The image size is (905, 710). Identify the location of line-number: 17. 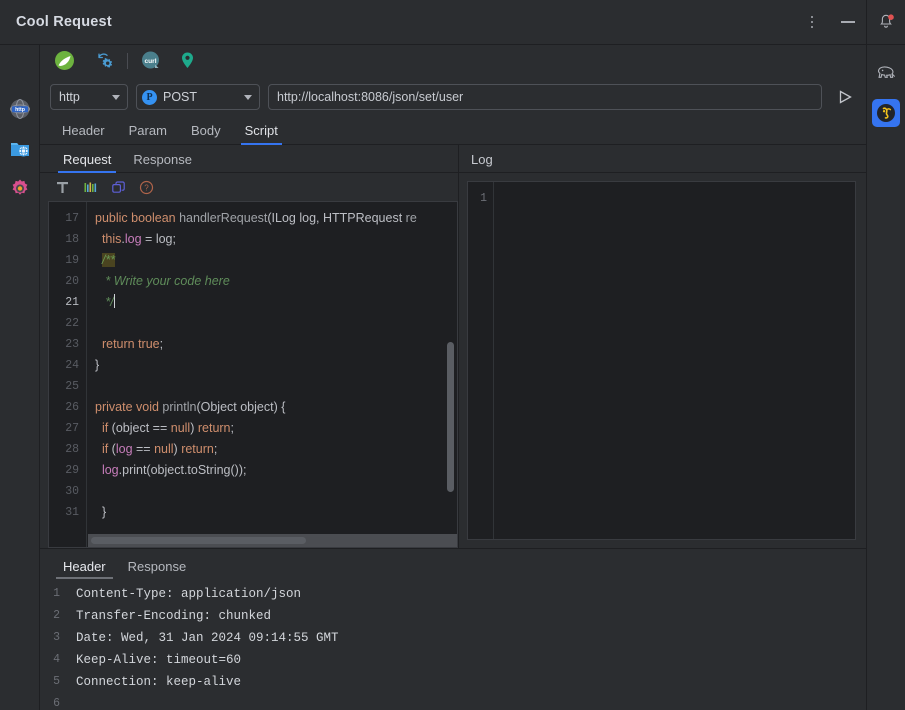
(72, 218).